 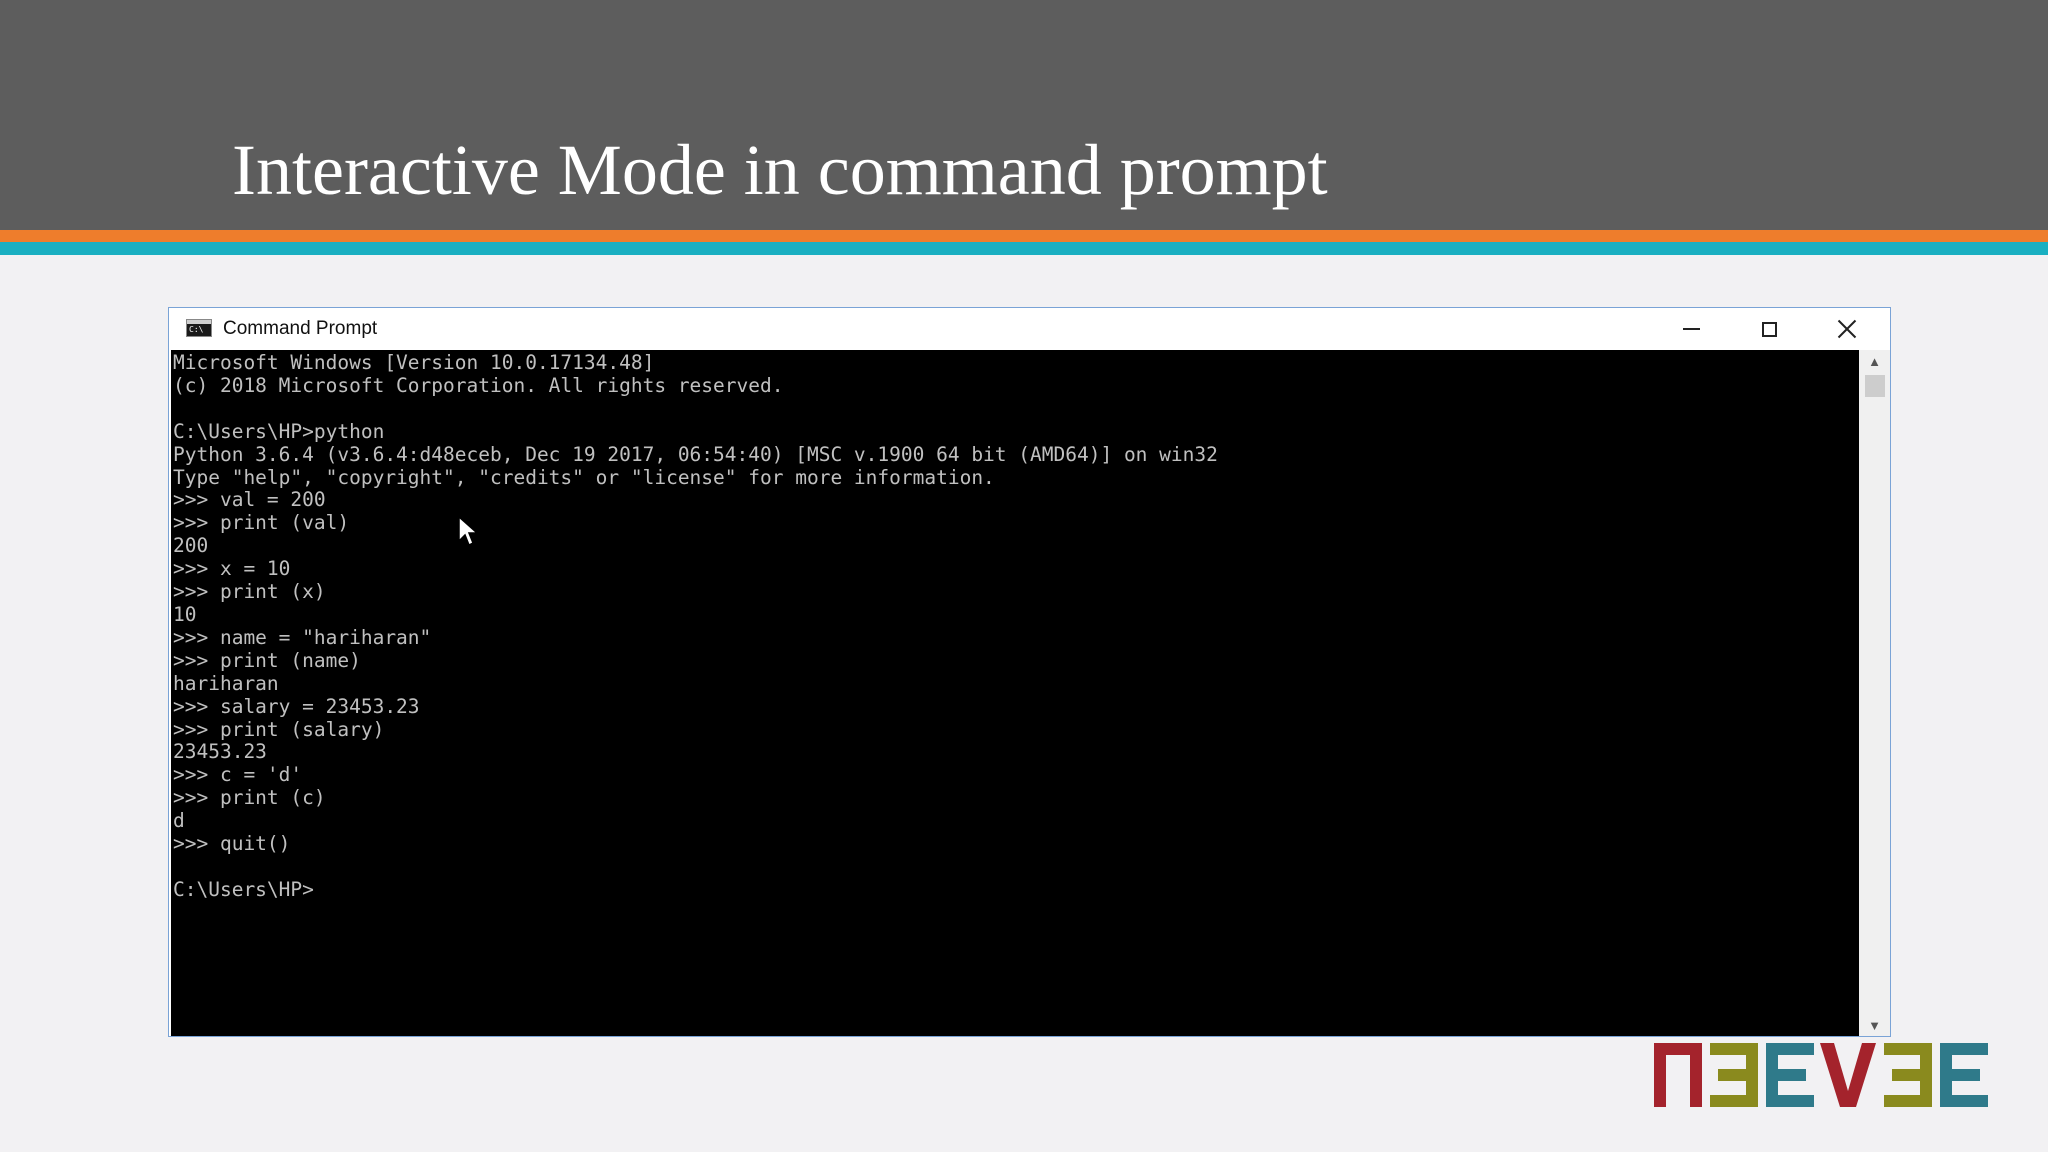 What do you see at coordinates (468, 531) in the screenshot?
I see `mouse-cursor-icon` at bounding box center [468, 531].